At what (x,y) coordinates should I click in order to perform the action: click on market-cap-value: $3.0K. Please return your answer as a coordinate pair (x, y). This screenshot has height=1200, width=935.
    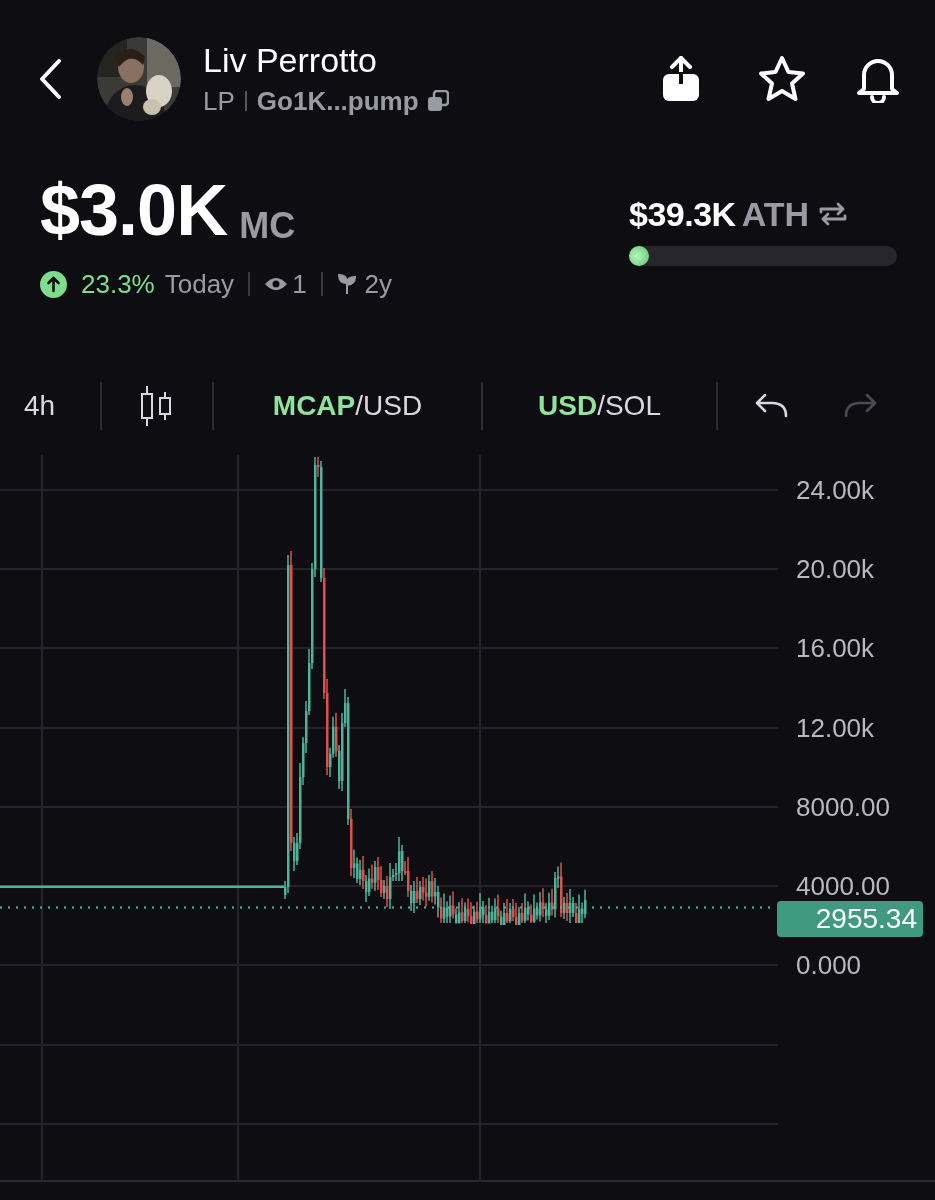
    Looking at the image, I should click on (134, 210).